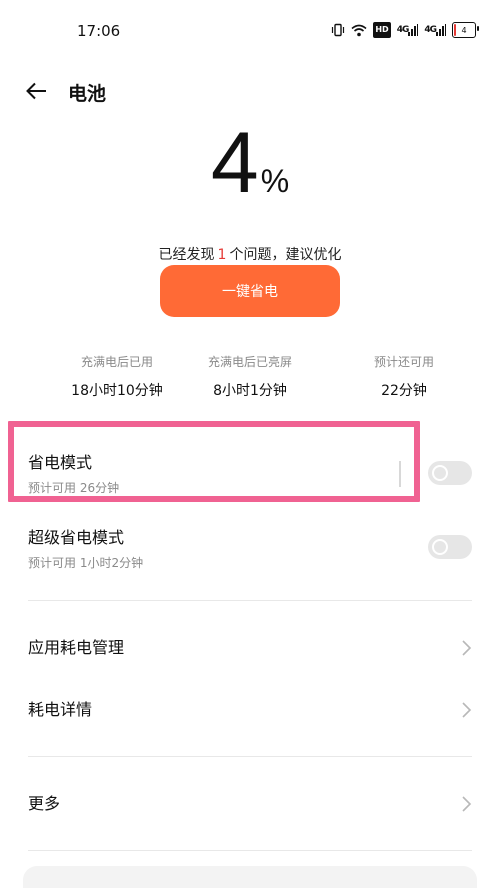 This screenshot has height=888, width=500. What do you see at coordinates (37, 91) in the screenshot?
I see `back-arrow-icon` at bounding box center [37, 91].